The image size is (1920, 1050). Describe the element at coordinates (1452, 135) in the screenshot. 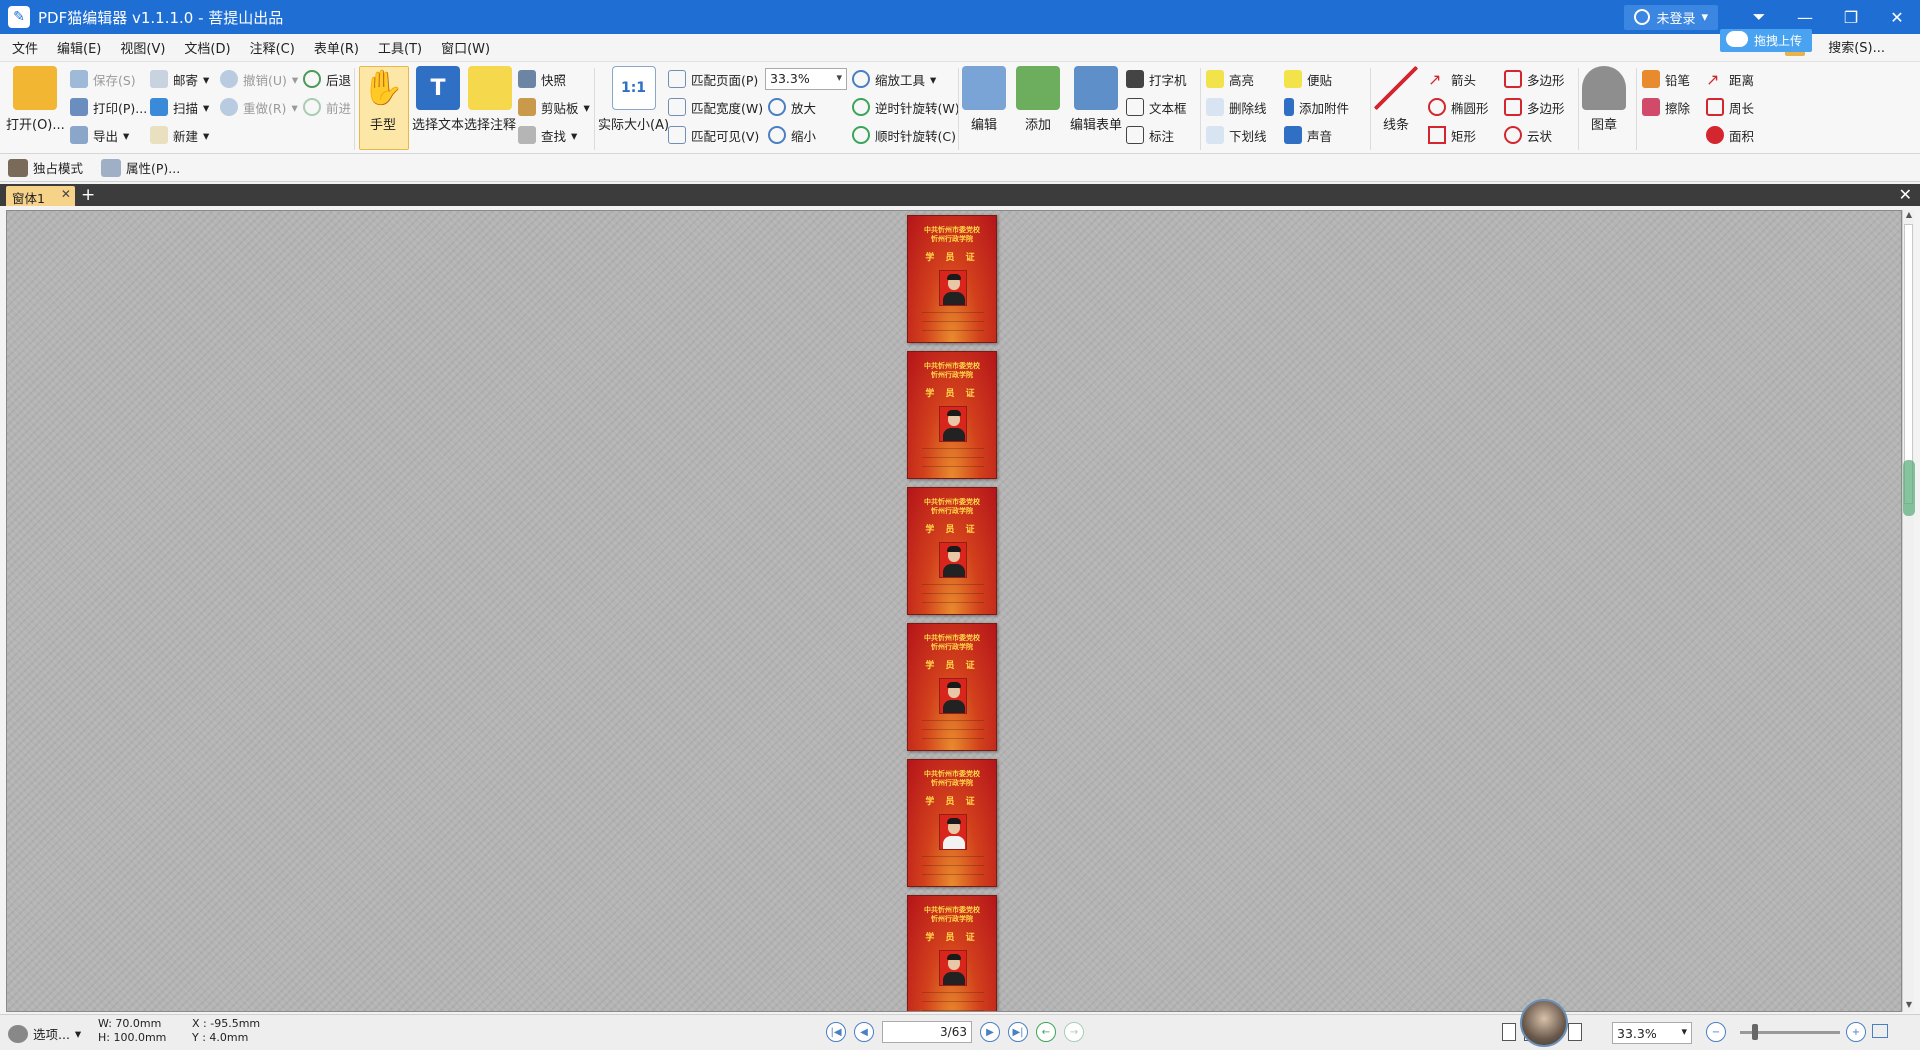

I see `rect-button: 矩形` at that location.